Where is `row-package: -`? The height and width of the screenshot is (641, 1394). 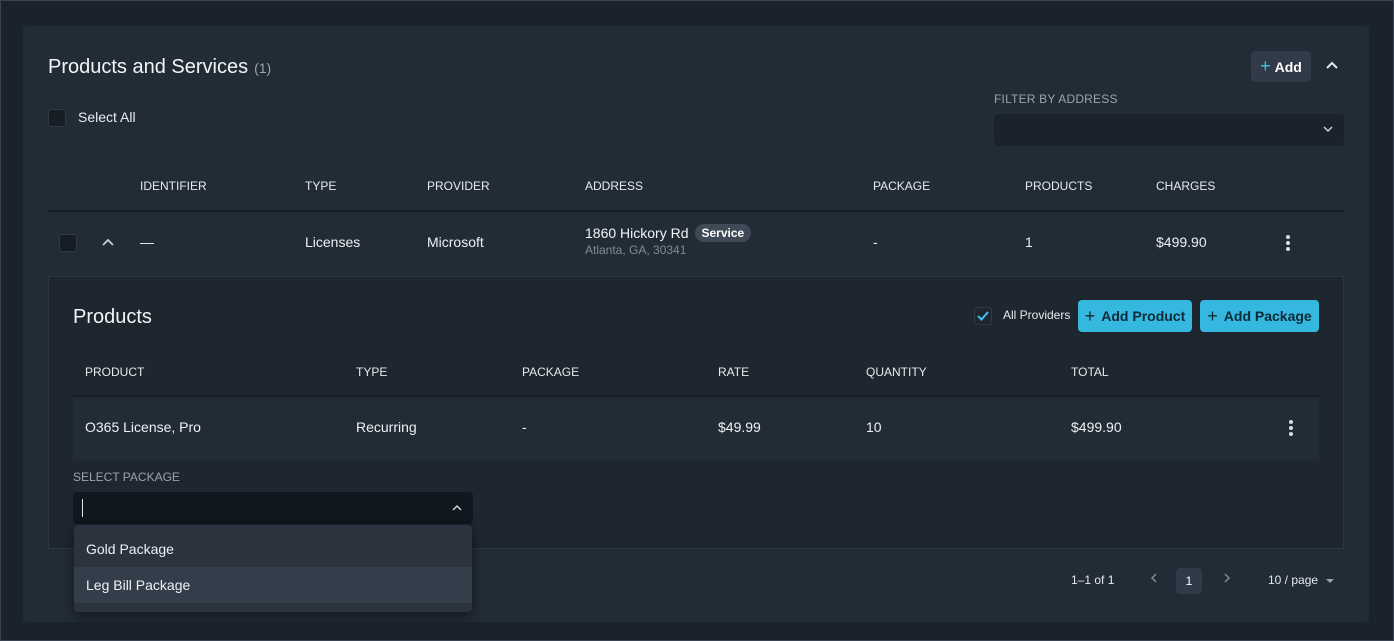 row-package: - is located at coordinates (875, 242).